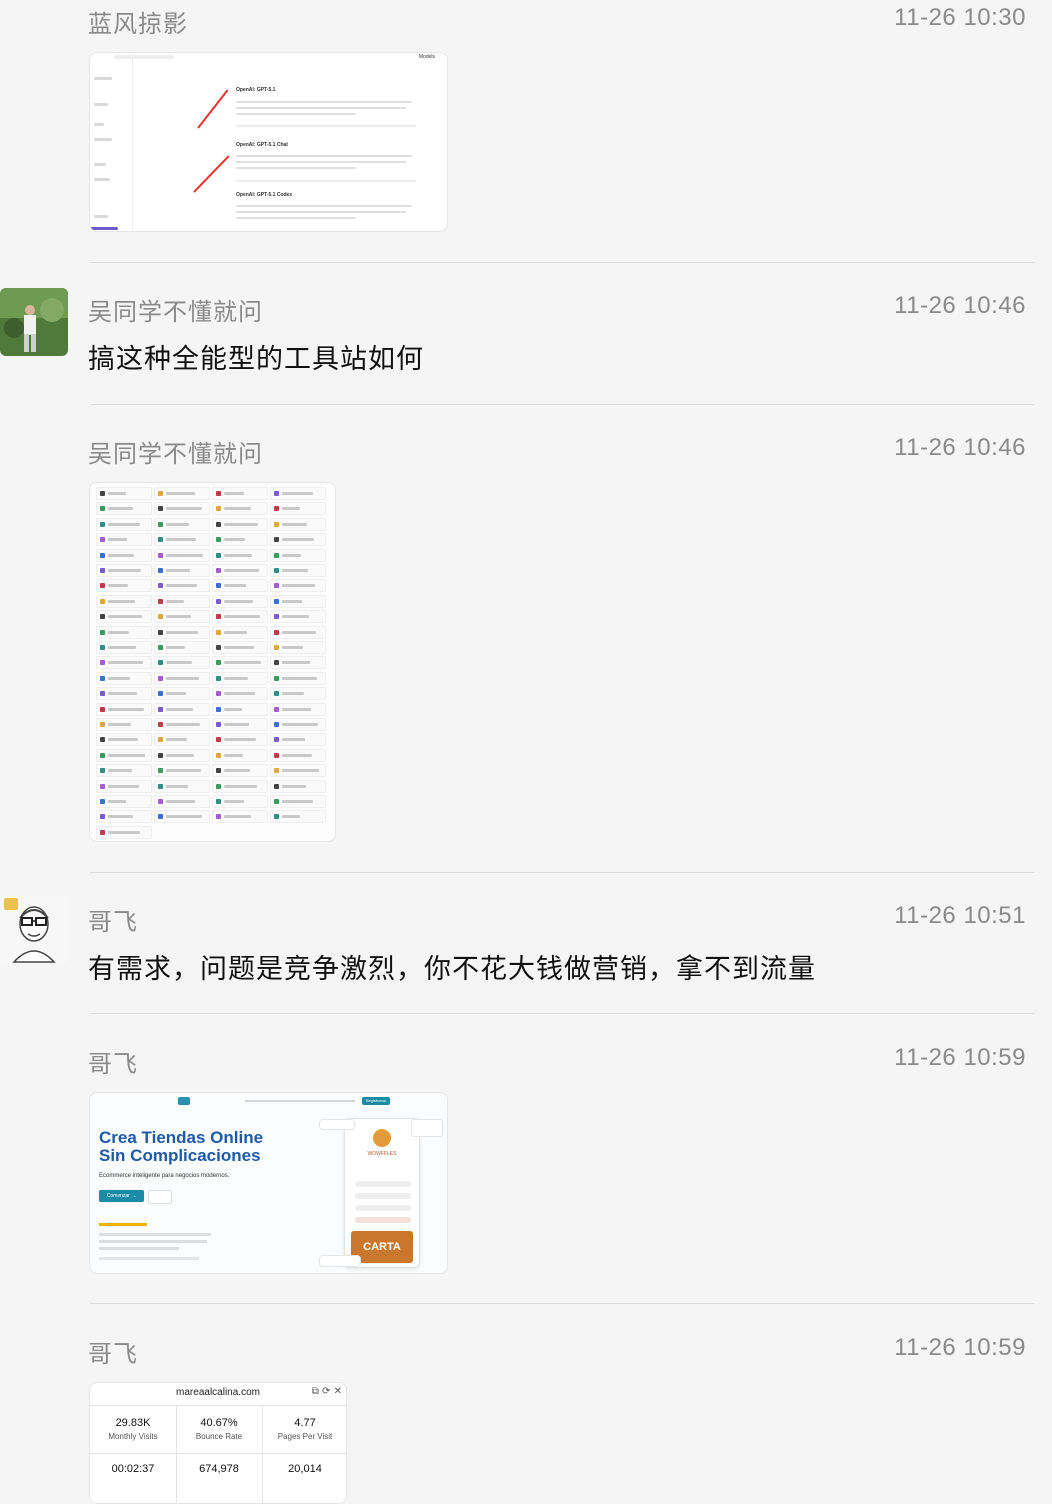  I want to click on message-time: 11-26 10:59, so click(960, 1347).